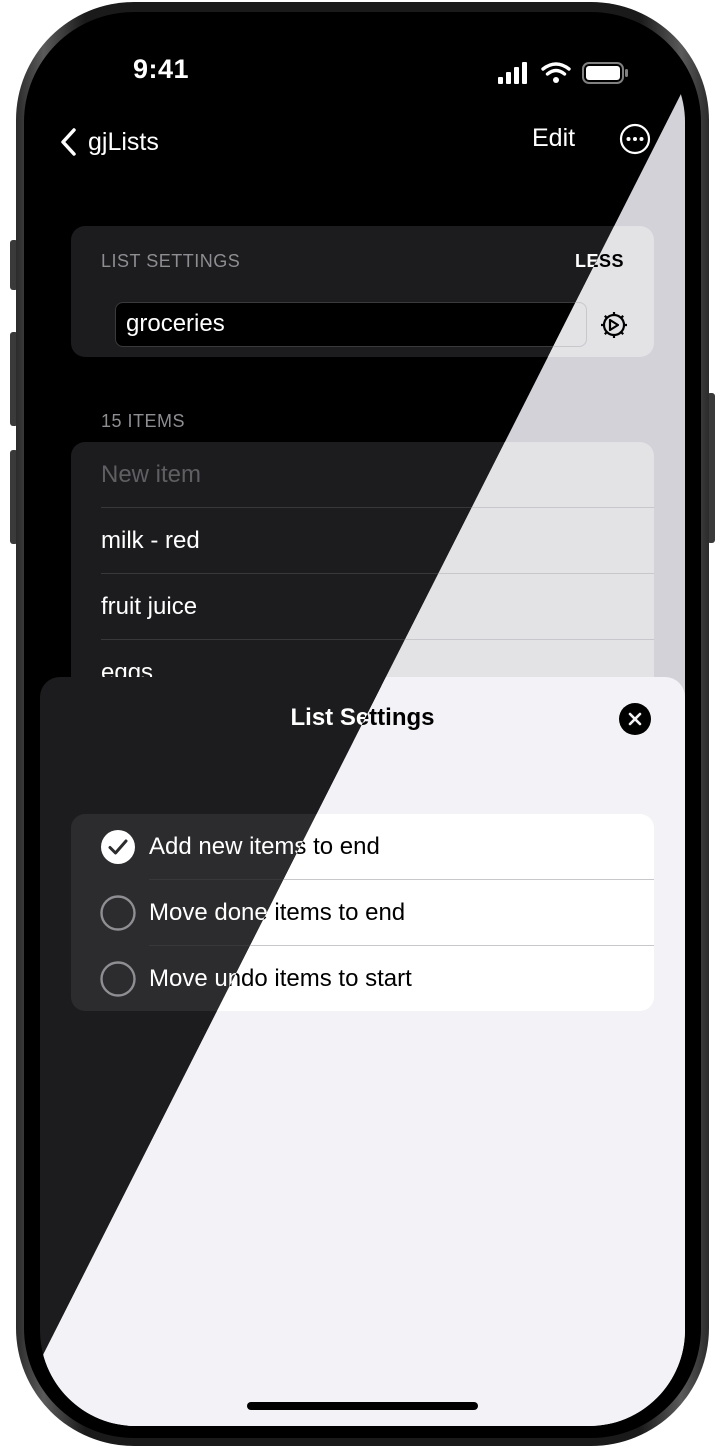 This screenshot has width=725, height=1450. Describe the element at coordinates (614, 325) in the screenshot. I see `gear-icon` at that location.